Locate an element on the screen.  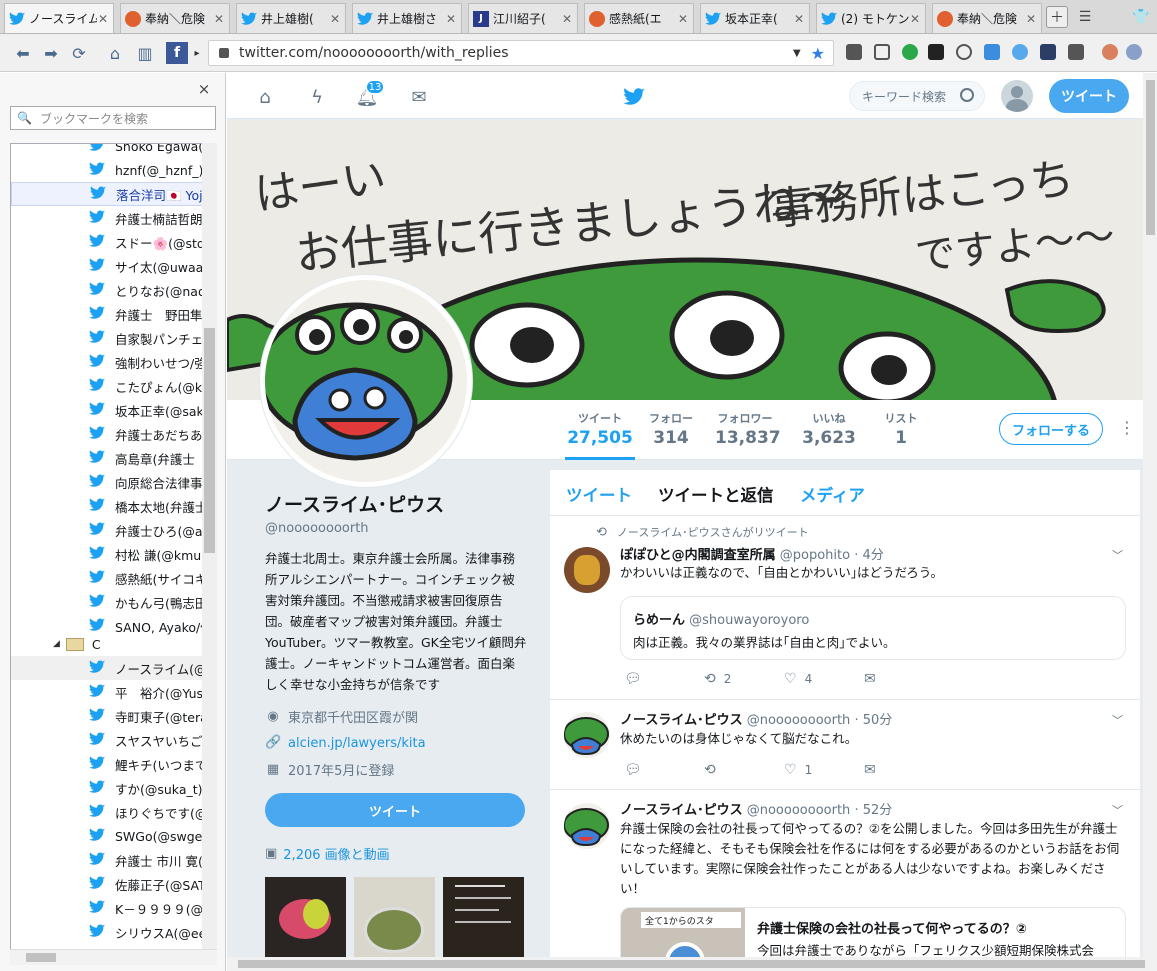
bookmark-item: 鯉キチ(いつまで is located at coordinates (107, 764).